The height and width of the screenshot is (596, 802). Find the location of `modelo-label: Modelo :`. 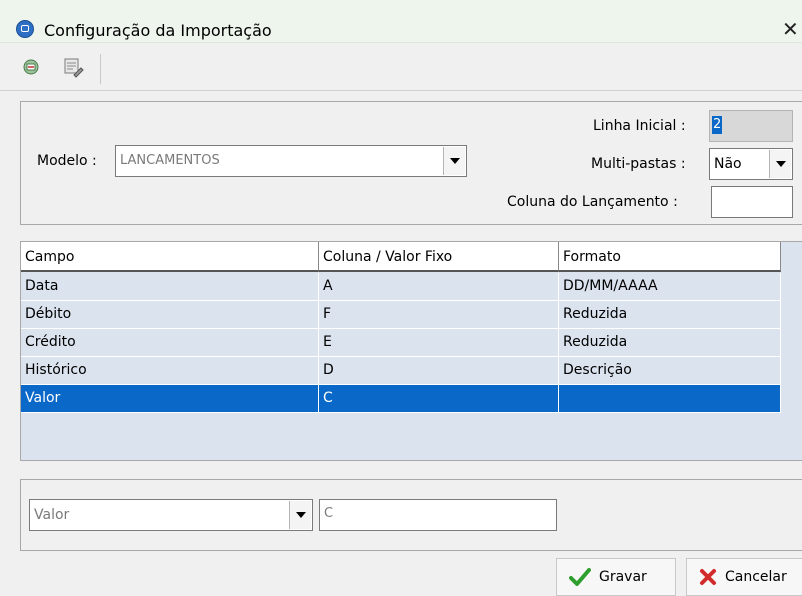

modelo-label: Modelo : is located at coordinates (67, 161).